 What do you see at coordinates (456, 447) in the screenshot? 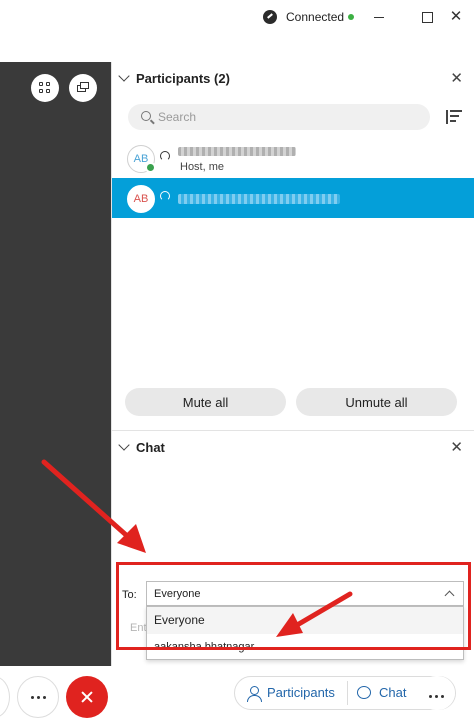
I see `chat-close-button: ✕` at bounding box center [456, 447].